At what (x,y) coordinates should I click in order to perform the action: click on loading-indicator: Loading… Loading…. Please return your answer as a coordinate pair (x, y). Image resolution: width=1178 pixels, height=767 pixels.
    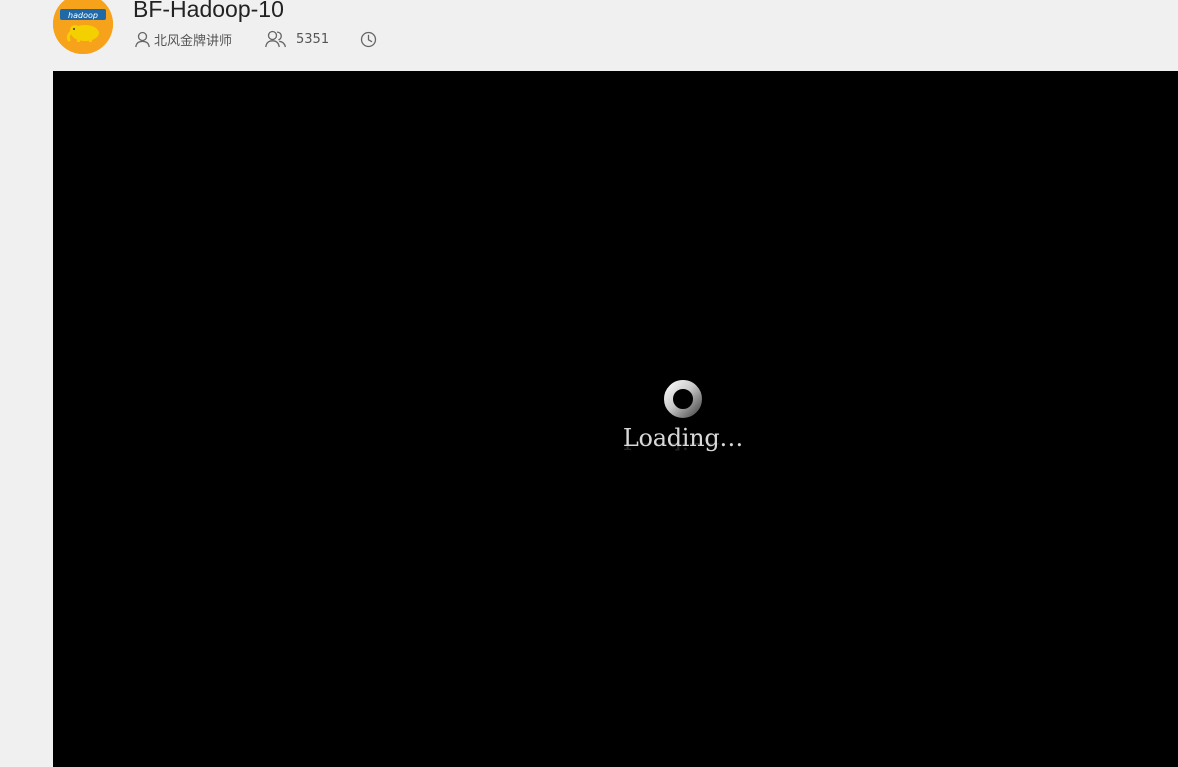
    Looking at the image, I should click on (683, 422).